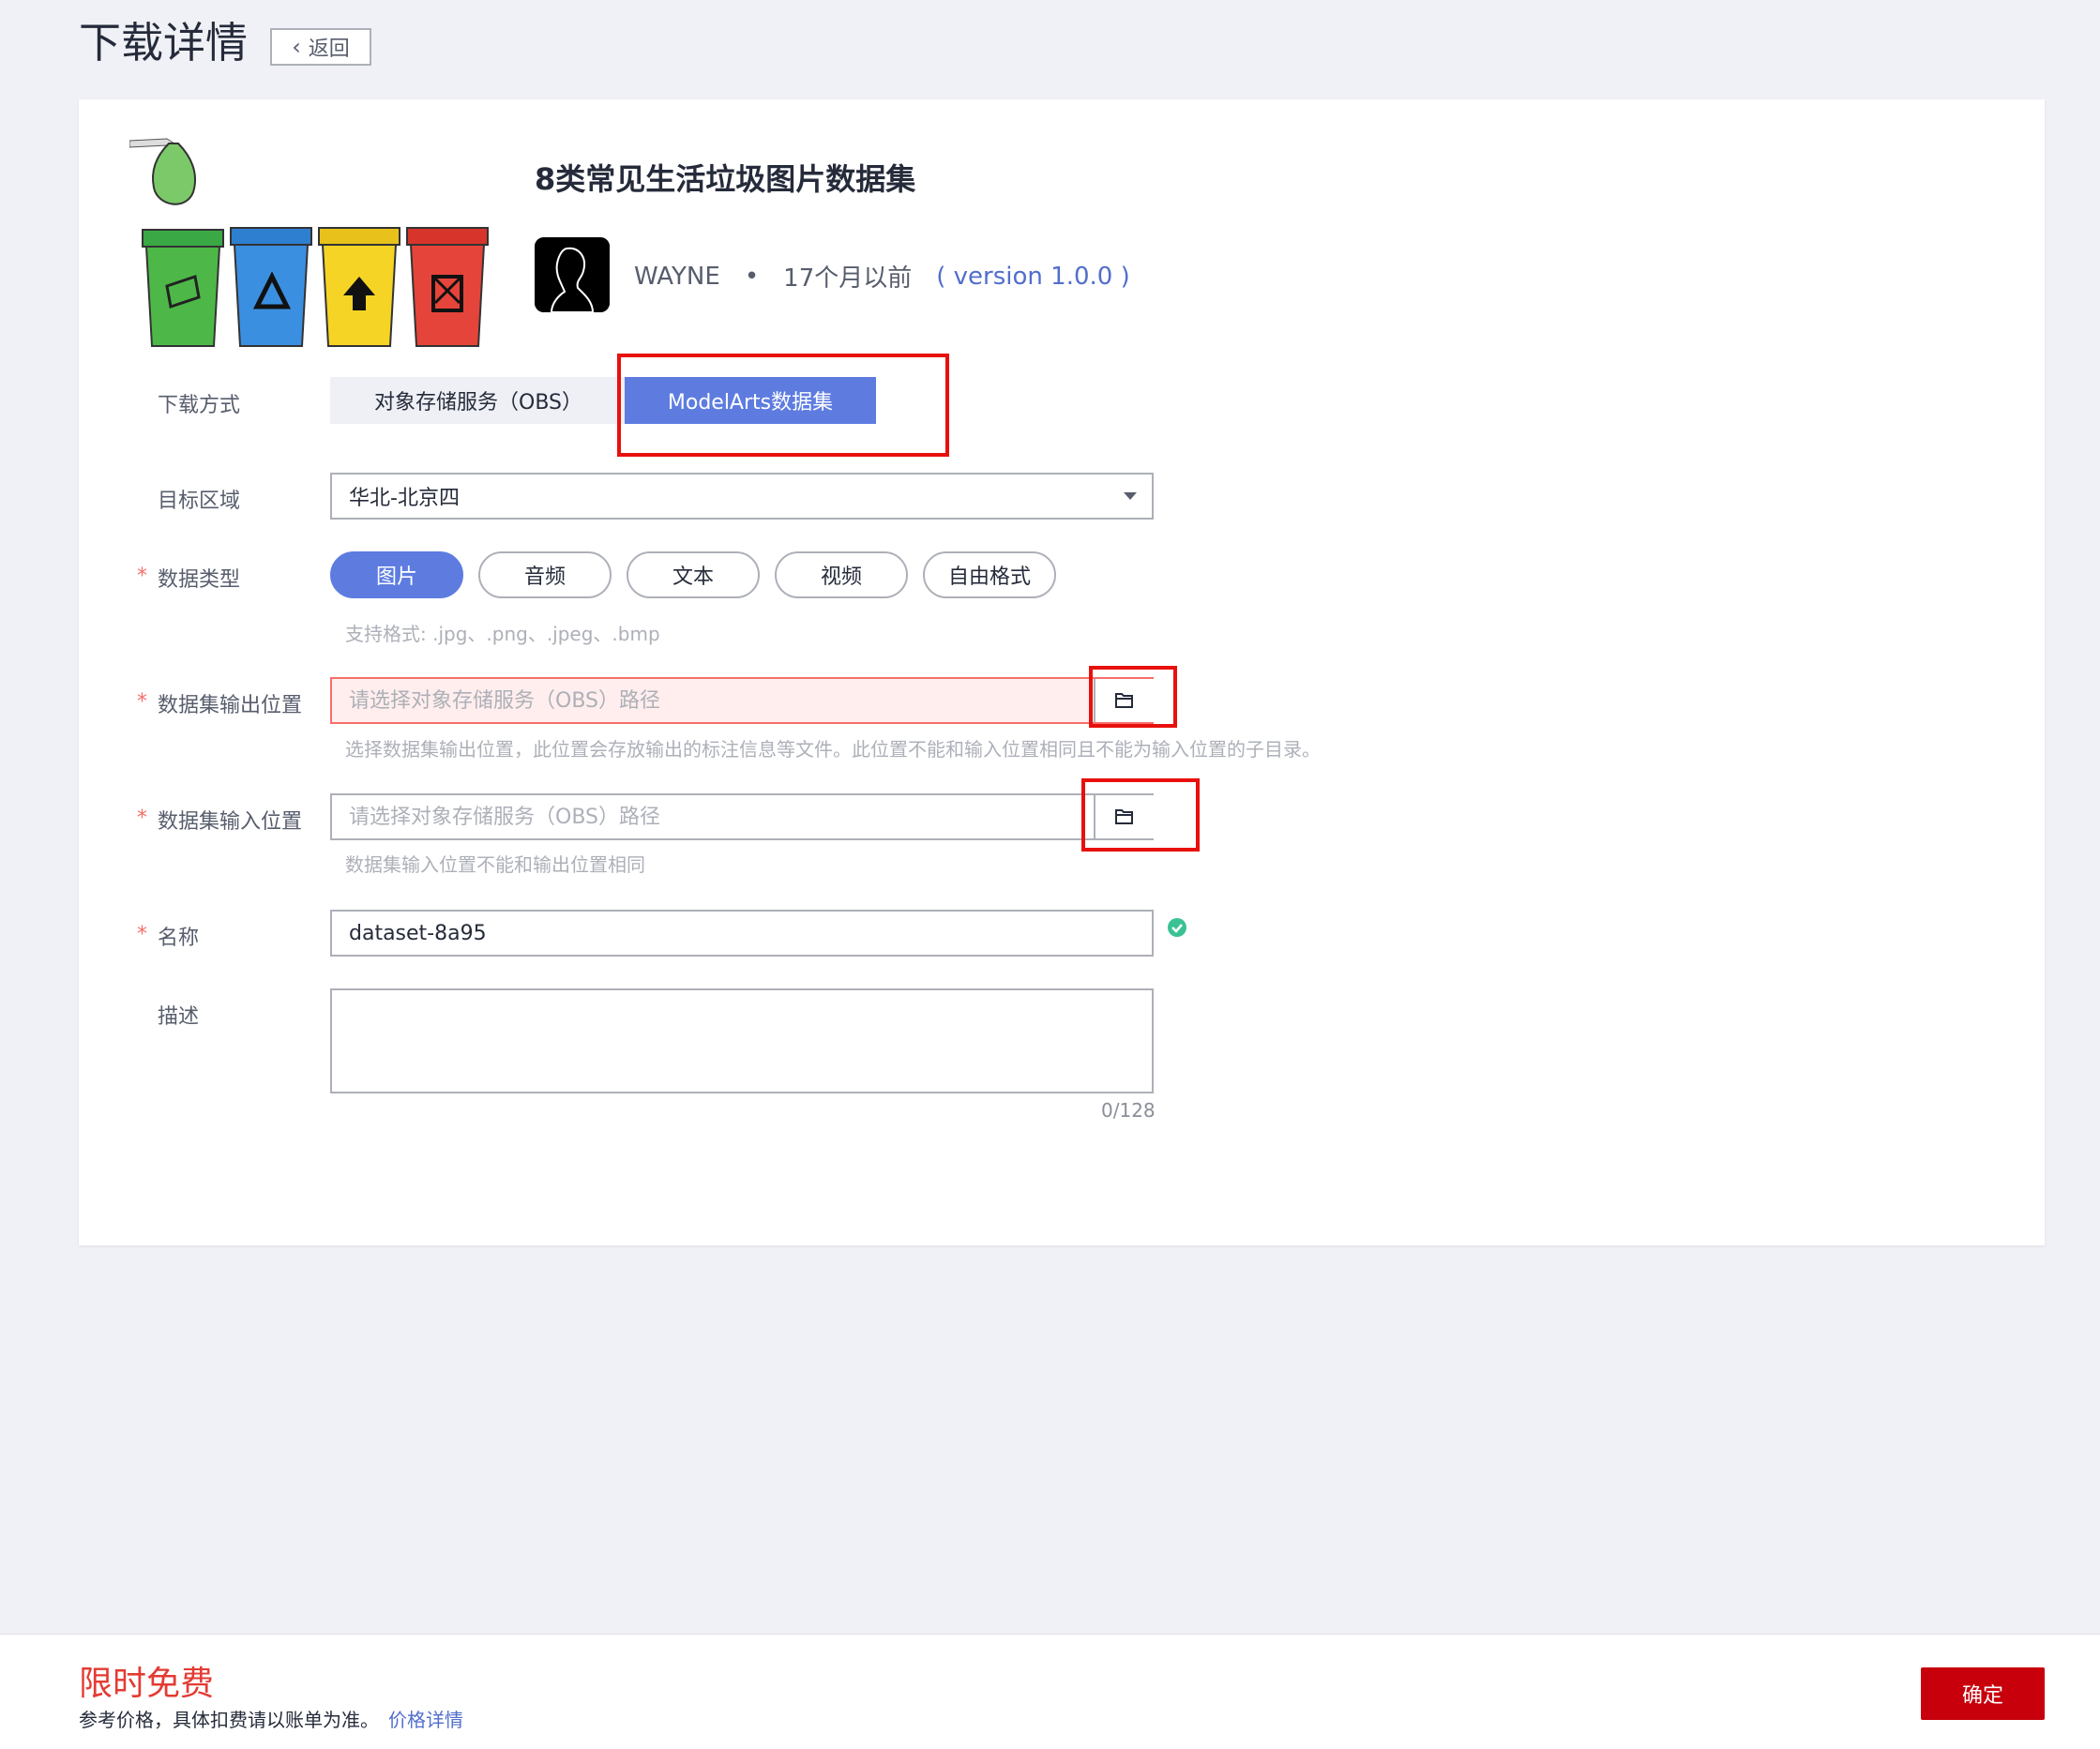 The height and width of the screenshot is (1749, 2100). I want to click on input-location-hint: 数据集输入位置不能和输出位置相同, so click(495, 864).